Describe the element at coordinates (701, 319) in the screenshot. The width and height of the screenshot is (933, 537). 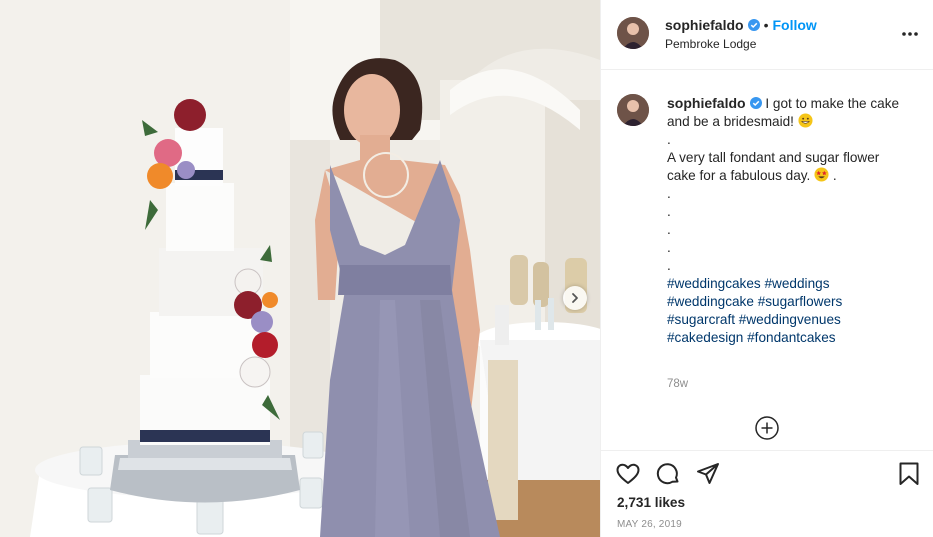
I see `hashtag-link: #sugarcraft` at that location.